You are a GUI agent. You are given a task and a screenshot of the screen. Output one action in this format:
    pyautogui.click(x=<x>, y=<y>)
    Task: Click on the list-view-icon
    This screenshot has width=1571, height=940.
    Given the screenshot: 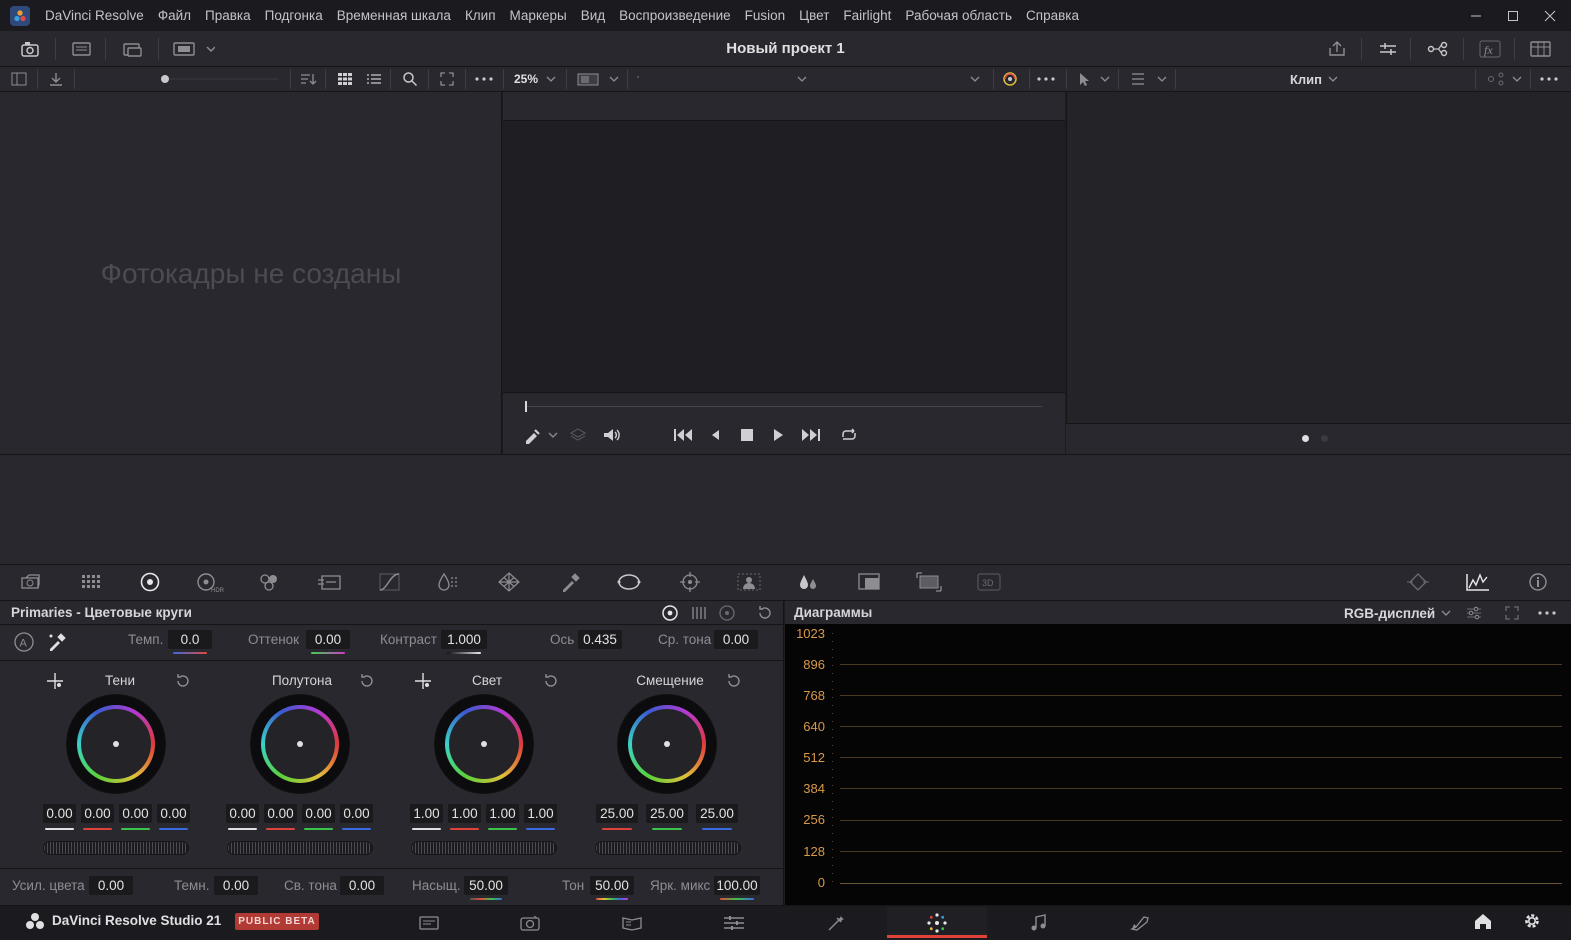 What is the action you would take?
    pyautogui.click(x=374, y=79)
    